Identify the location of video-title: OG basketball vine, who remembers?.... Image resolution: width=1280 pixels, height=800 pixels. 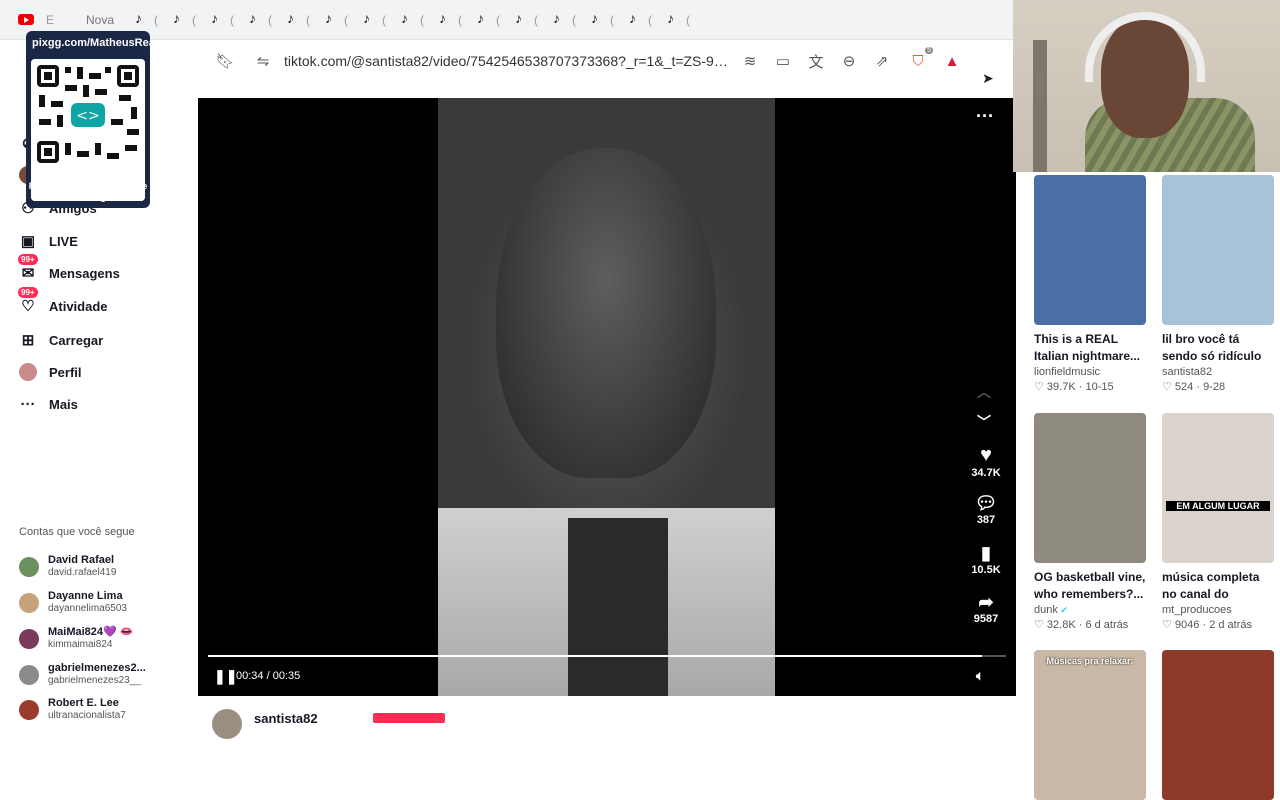
(1090, 586).